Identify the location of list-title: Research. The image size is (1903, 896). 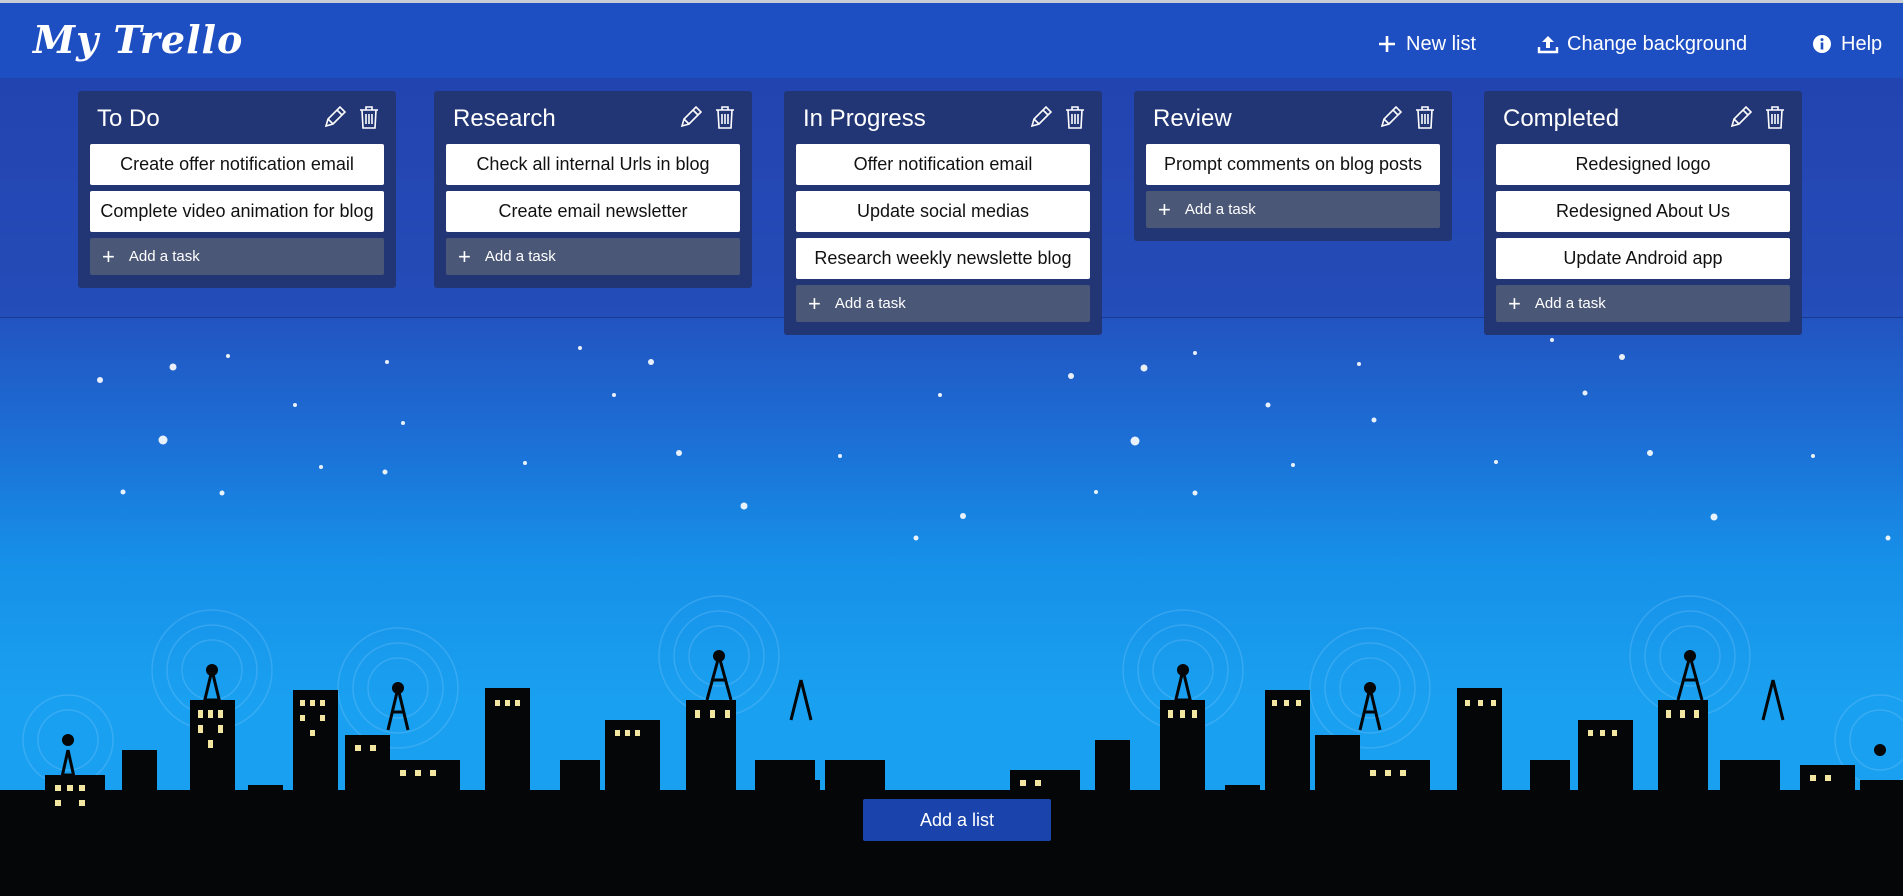
(504, 118).